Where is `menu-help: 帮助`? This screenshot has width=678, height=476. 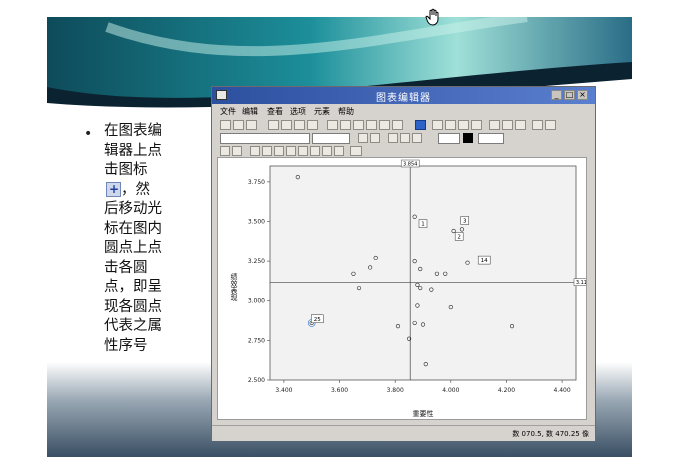
menu-help: 帮助 is located at coordinates (346, 111).